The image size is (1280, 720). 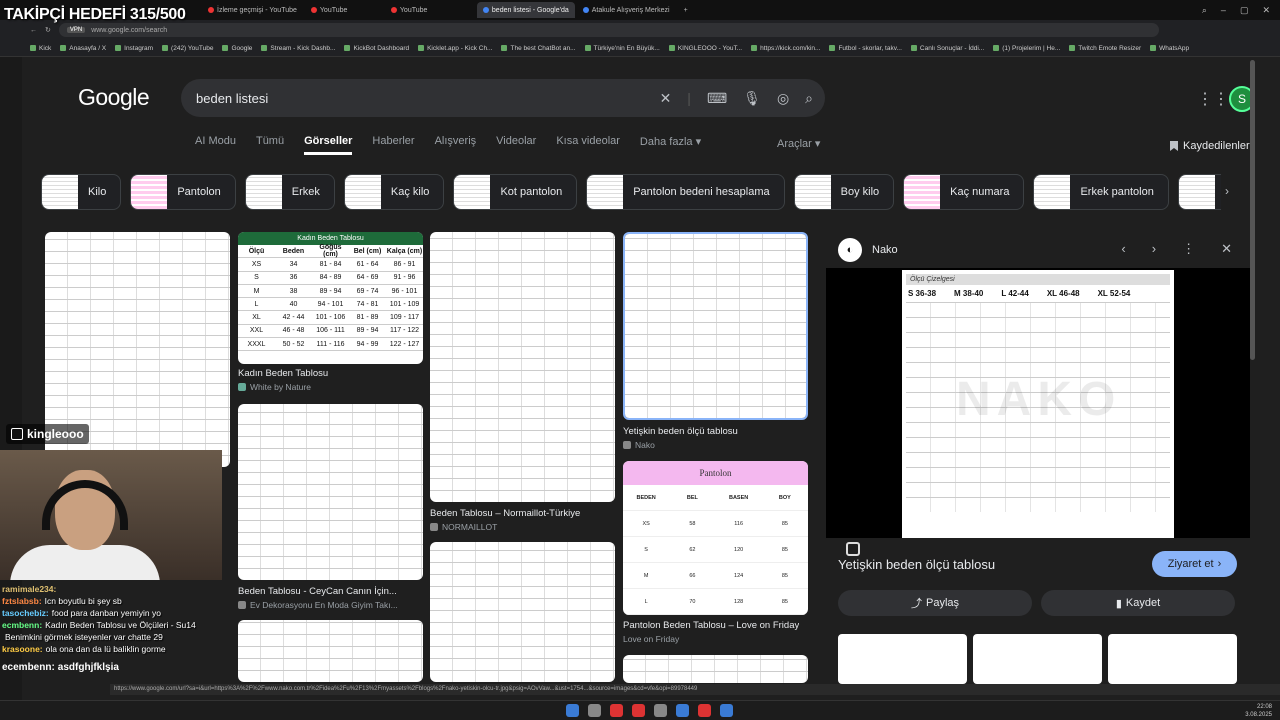 I want to click on result-title: Kadın Beden Tablosu, so click(x=283, y=373).